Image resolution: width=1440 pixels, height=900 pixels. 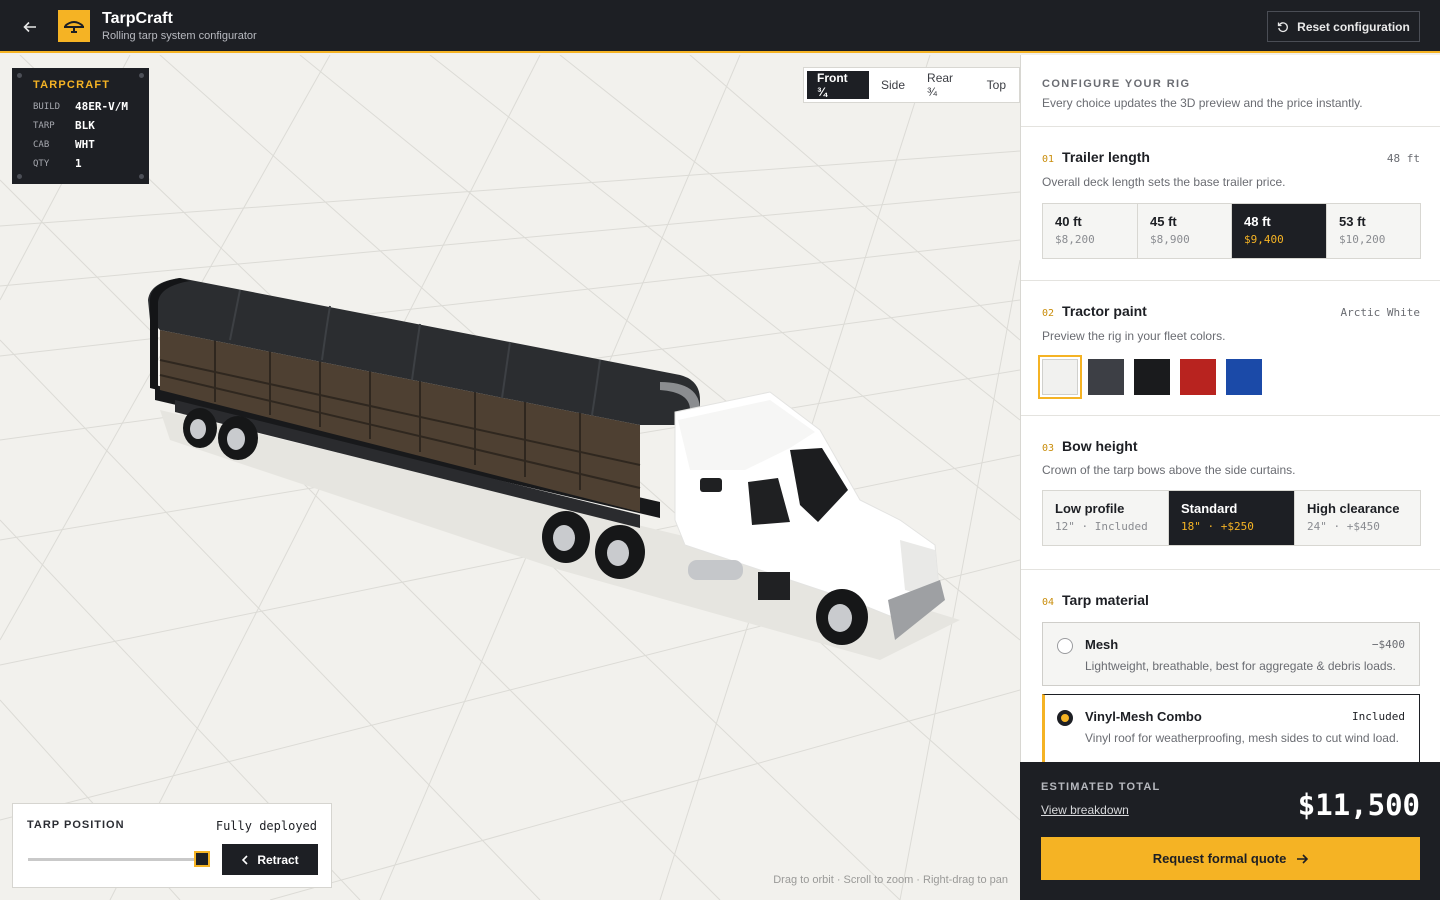 What do you see at coordinates (137, 18) in the screenshot?
I see `app-title: TarpCraft` at bounding box center [137, 18].